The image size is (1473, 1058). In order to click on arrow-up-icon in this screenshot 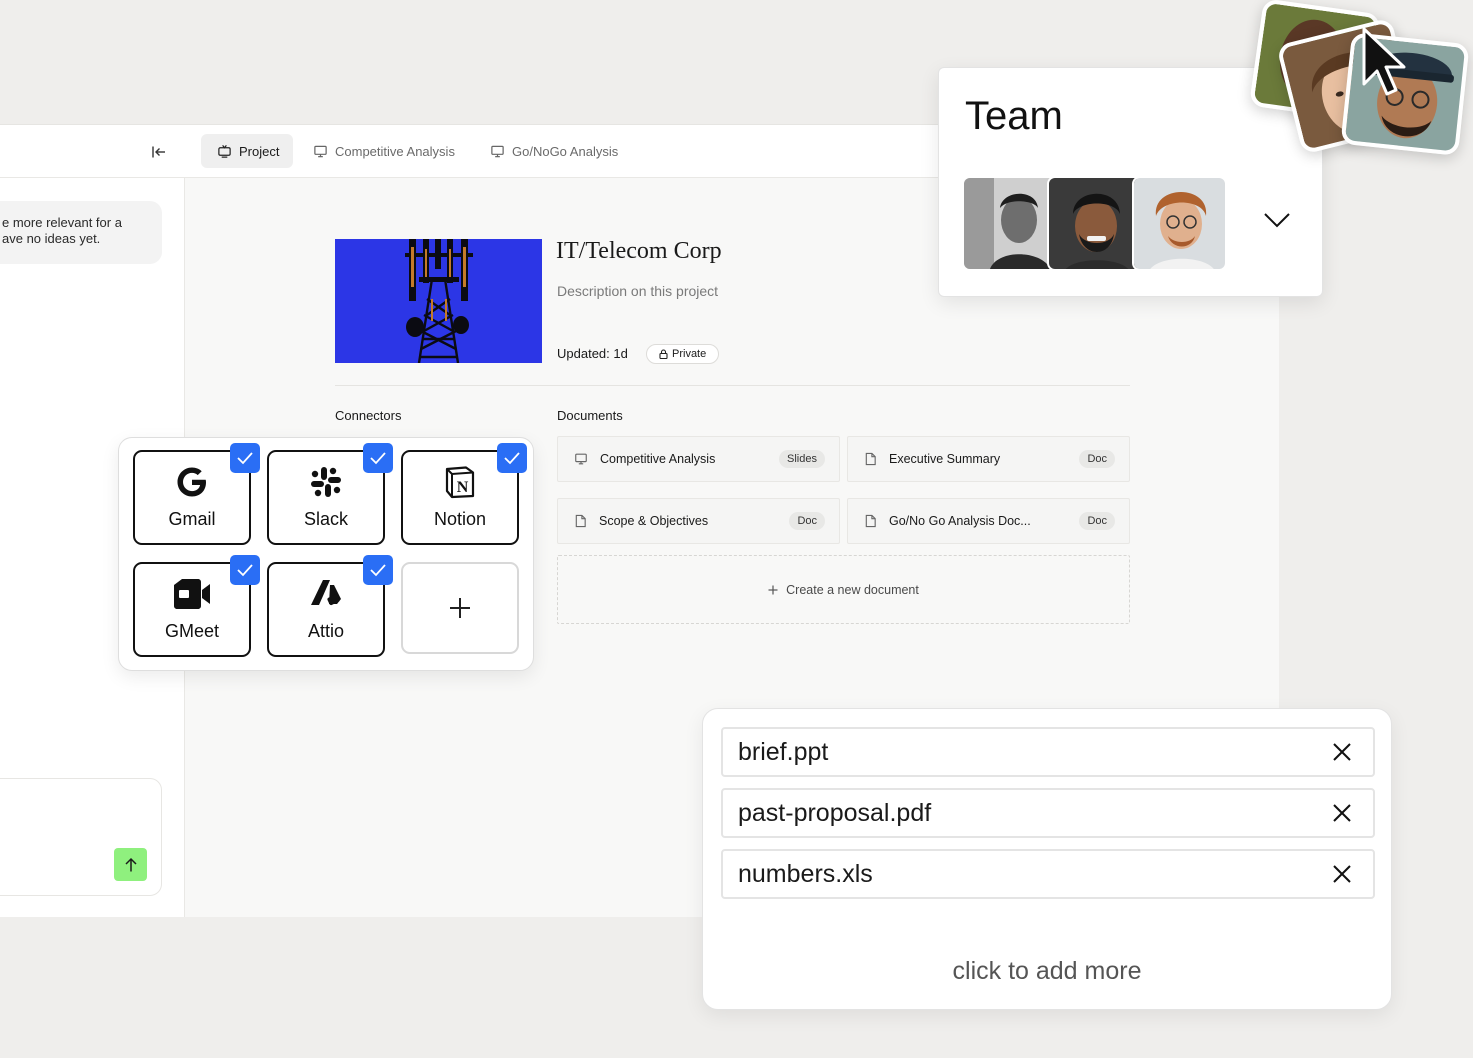, I will do `click(130, 864)`.